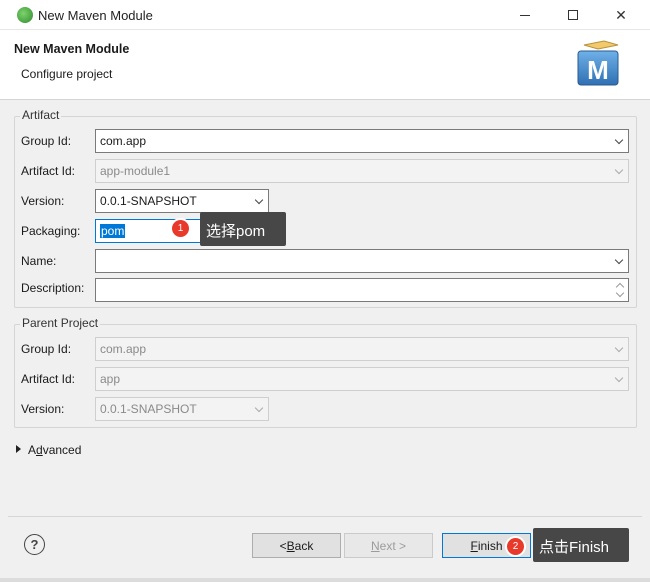 This screenshot has width=650, height=582. I want to click on minimize-icon, so click(525, 15).